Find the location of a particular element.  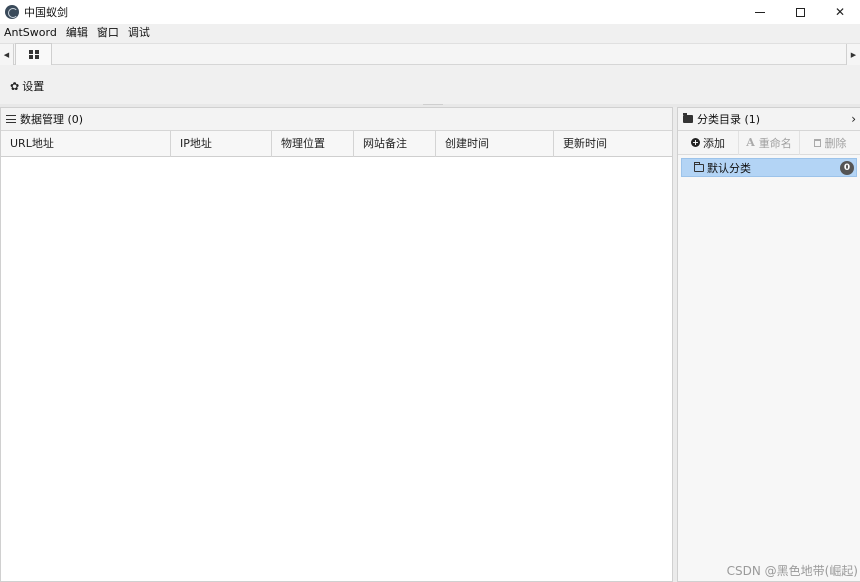

add-category-button: + 添加 is located at coordinates (708, 142).